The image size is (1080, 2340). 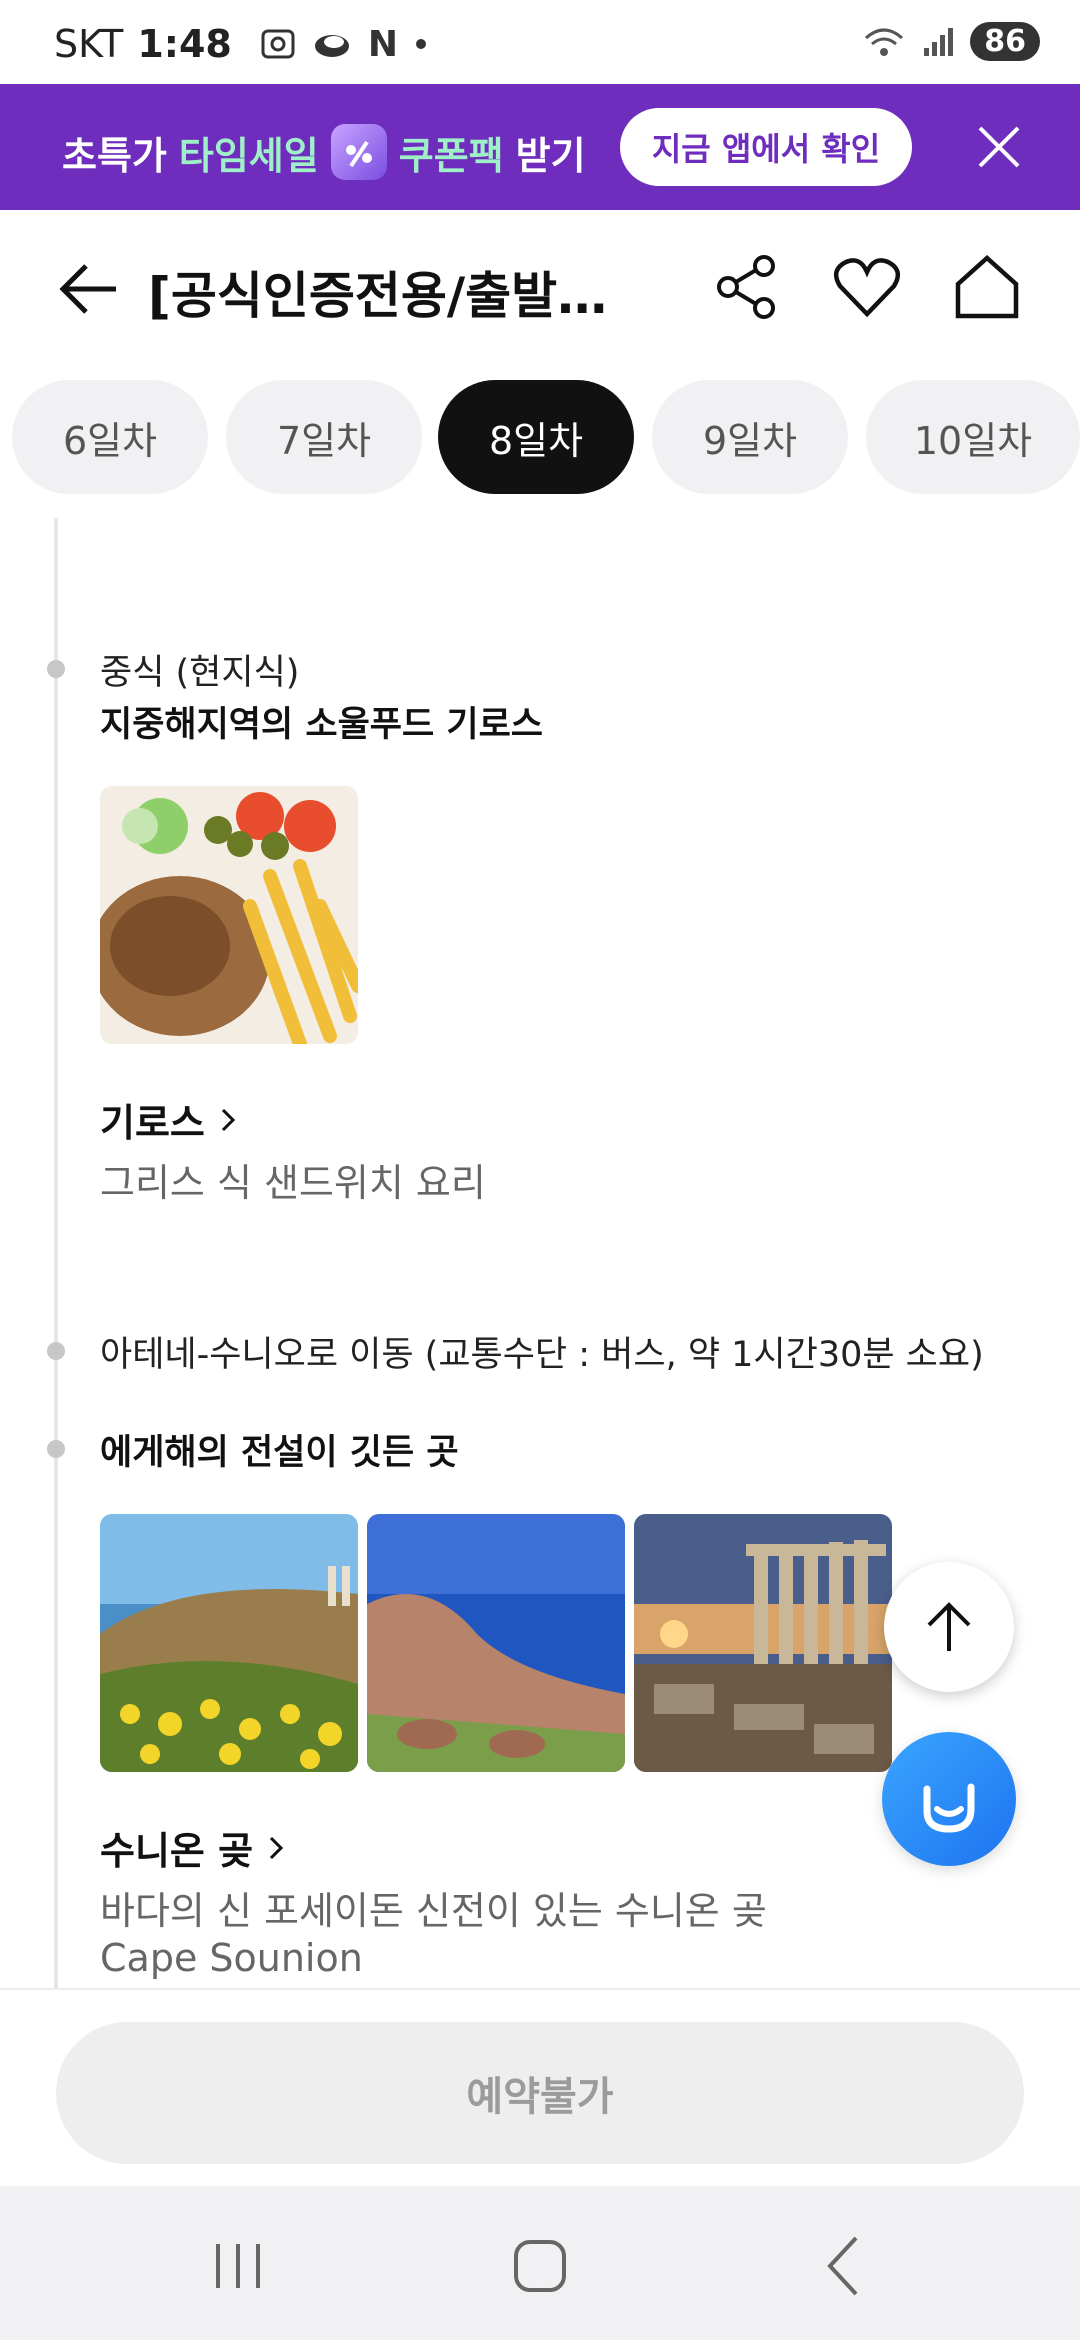 I want to click on gyros-link: 기로스, so click(x=171, y=1119).